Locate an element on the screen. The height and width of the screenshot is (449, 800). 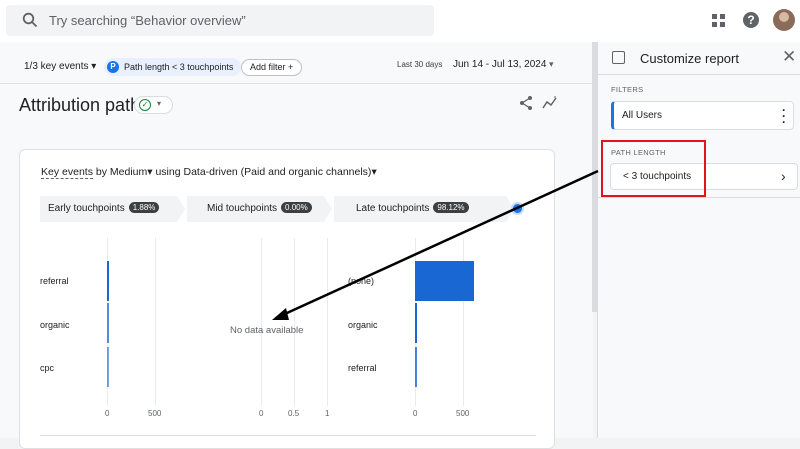
more-vert-icon: · · · is located at coordinates (784, 116).